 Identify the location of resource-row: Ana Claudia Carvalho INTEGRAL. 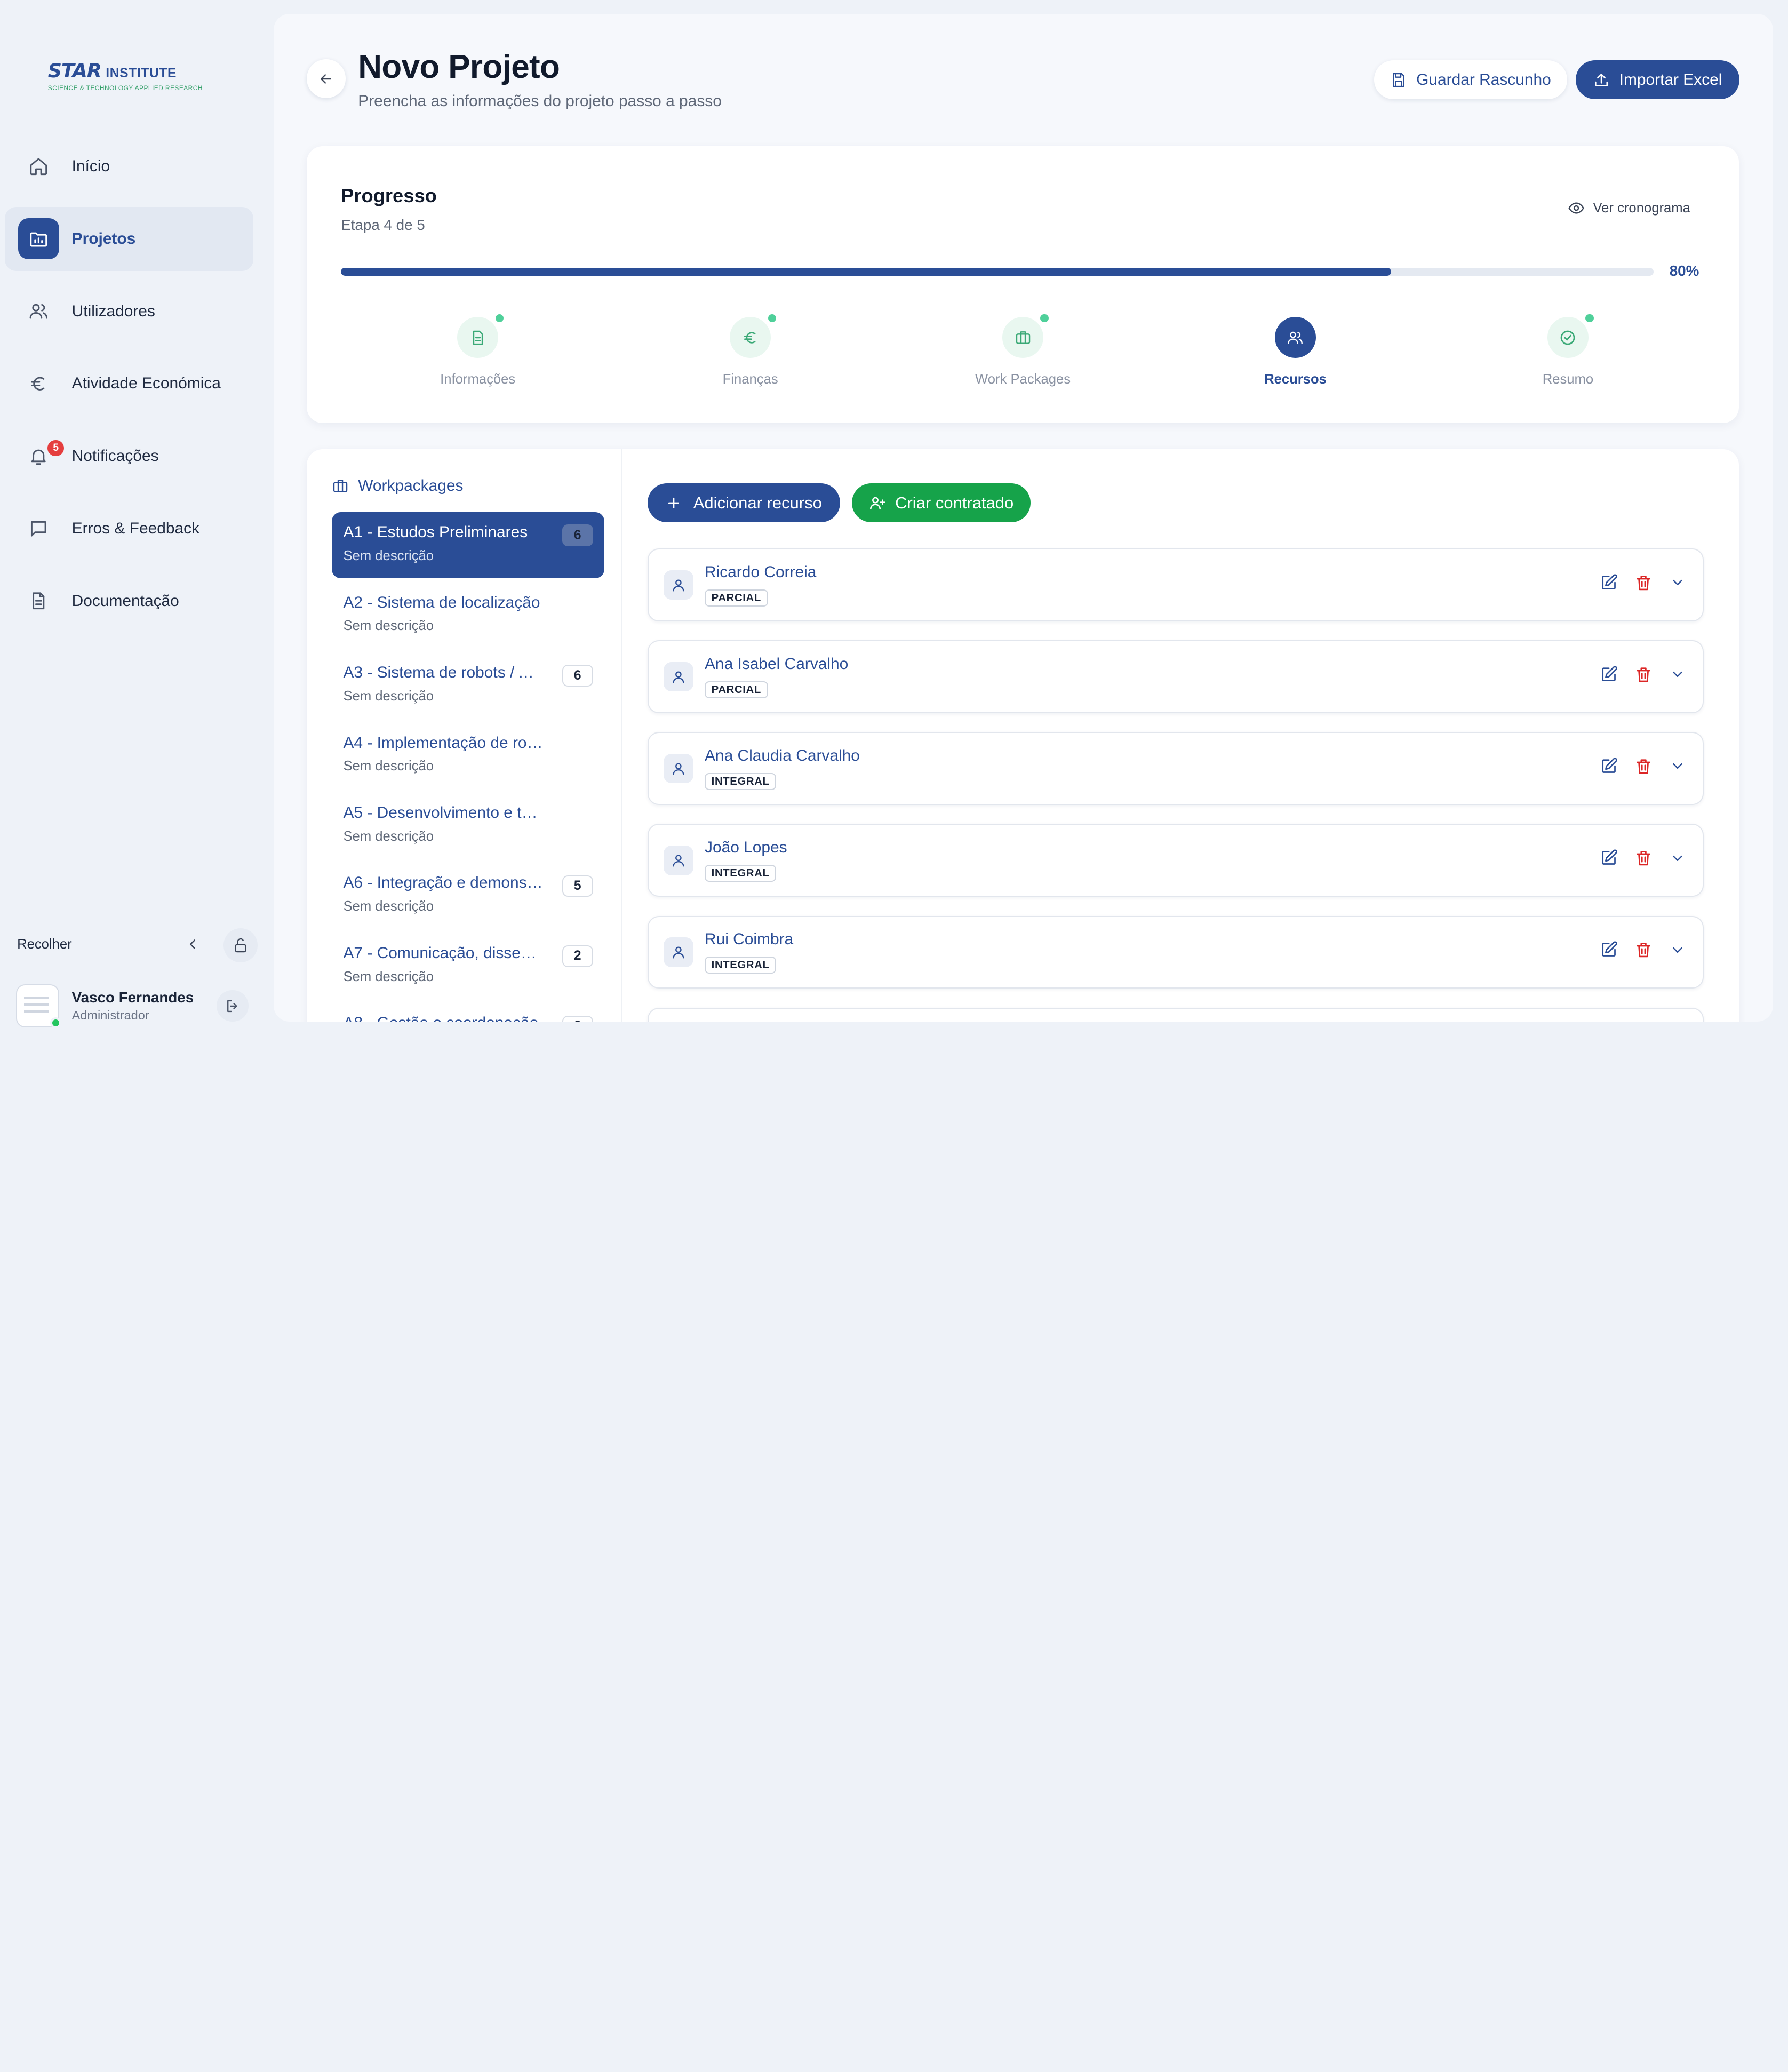
(1176, 769).